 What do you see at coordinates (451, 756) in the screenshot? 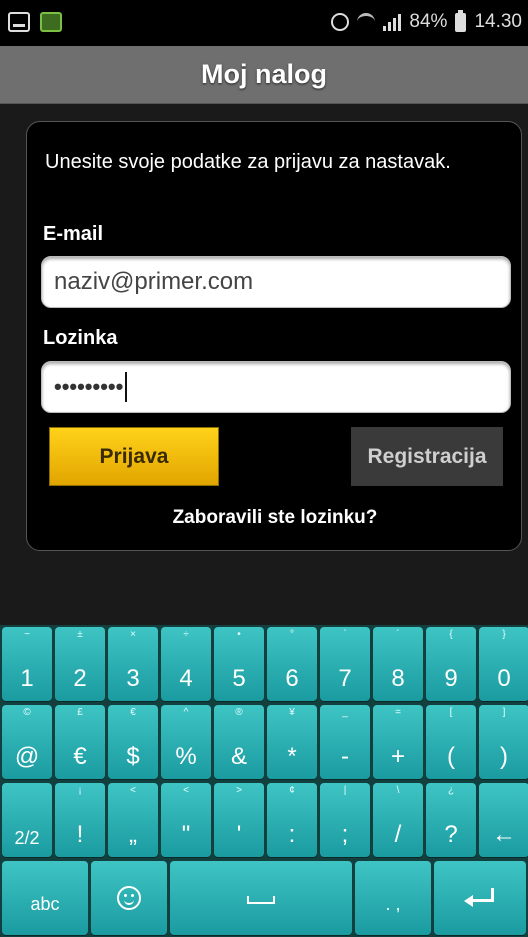
I see `key-label: (` at bounding box center [451, 756].